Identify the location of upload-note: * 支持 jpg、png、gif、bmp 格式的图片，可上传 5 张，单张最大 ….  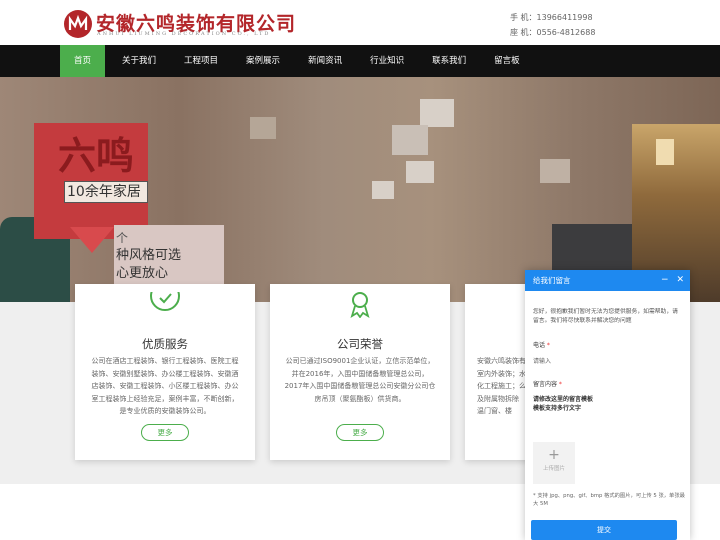
(609, 500).